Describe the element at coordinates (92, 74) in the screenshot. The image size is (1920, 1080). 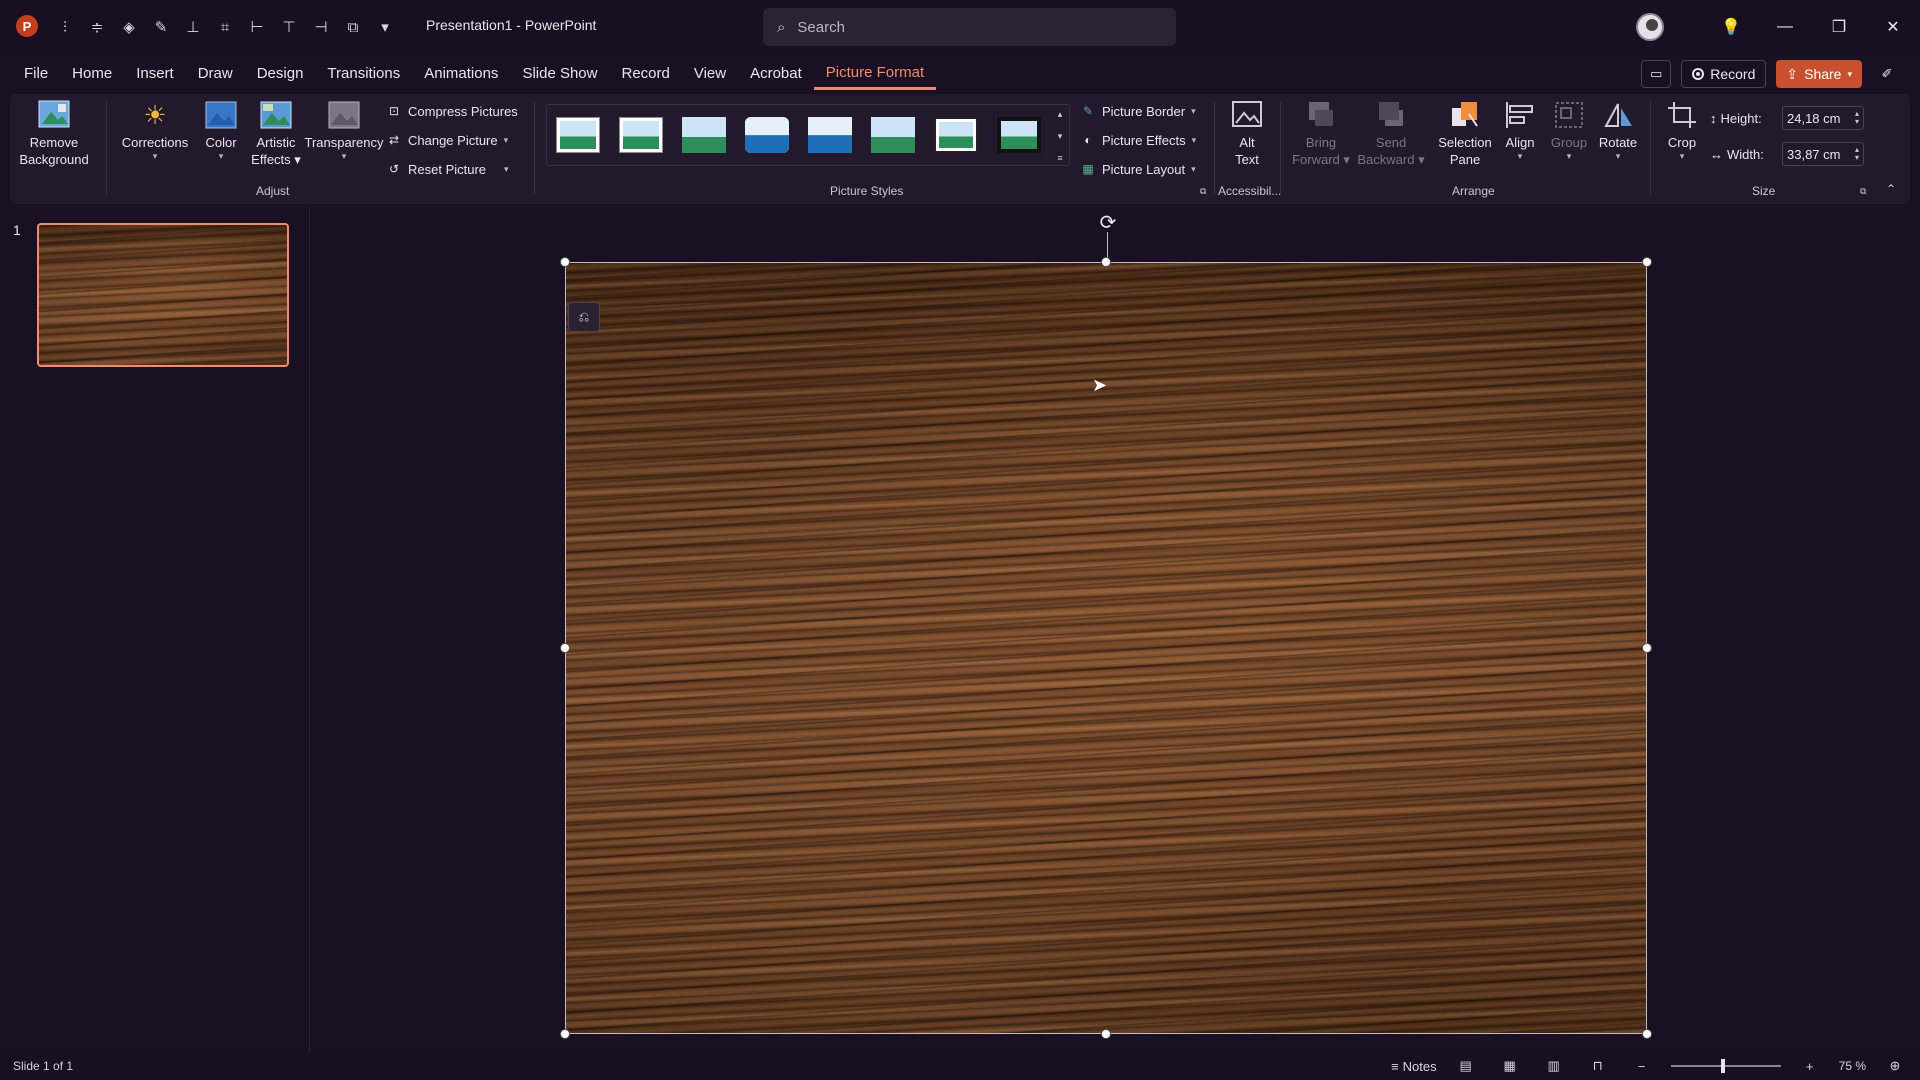
I see `tab-home: Home` at that location.